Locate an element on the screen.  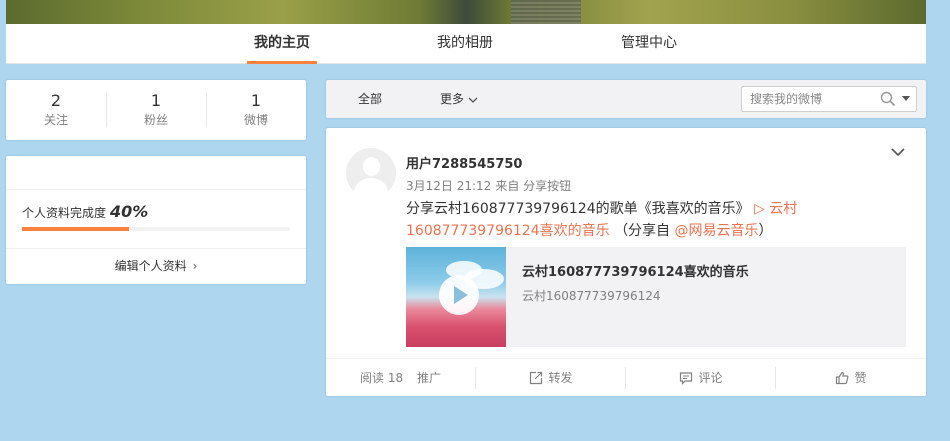
tab-my-albums: 我的相册 is located at coordinates (465, 44).